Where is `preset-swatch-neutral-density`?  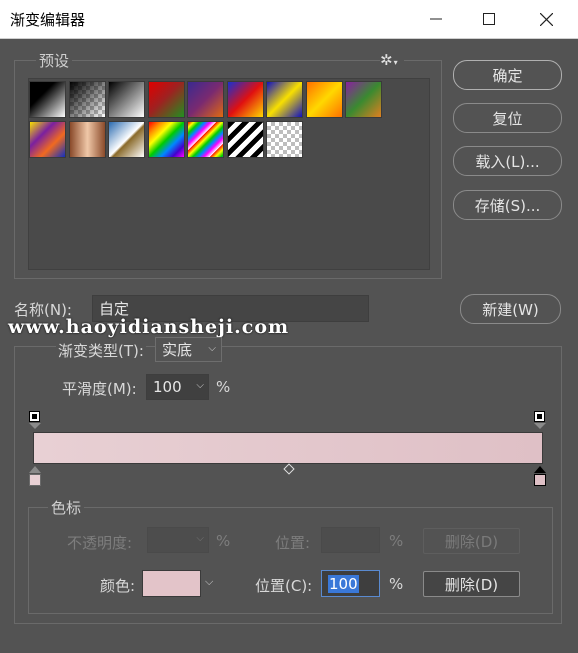
preset-swatch-neutral-density is located at coordinates (284, 139).